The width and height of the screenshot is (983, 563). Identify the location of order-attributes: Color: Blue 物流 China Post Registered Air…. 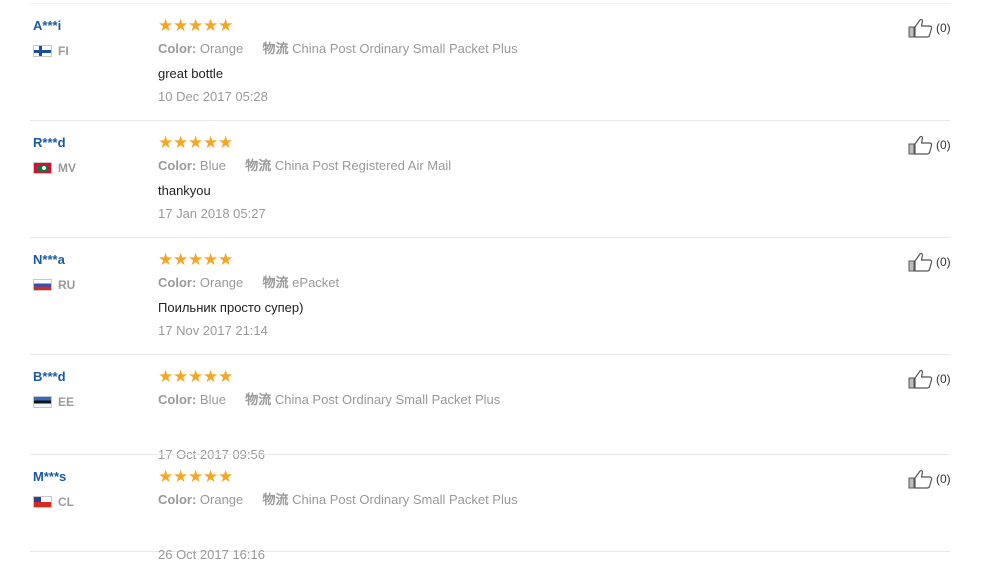
(478, 166).